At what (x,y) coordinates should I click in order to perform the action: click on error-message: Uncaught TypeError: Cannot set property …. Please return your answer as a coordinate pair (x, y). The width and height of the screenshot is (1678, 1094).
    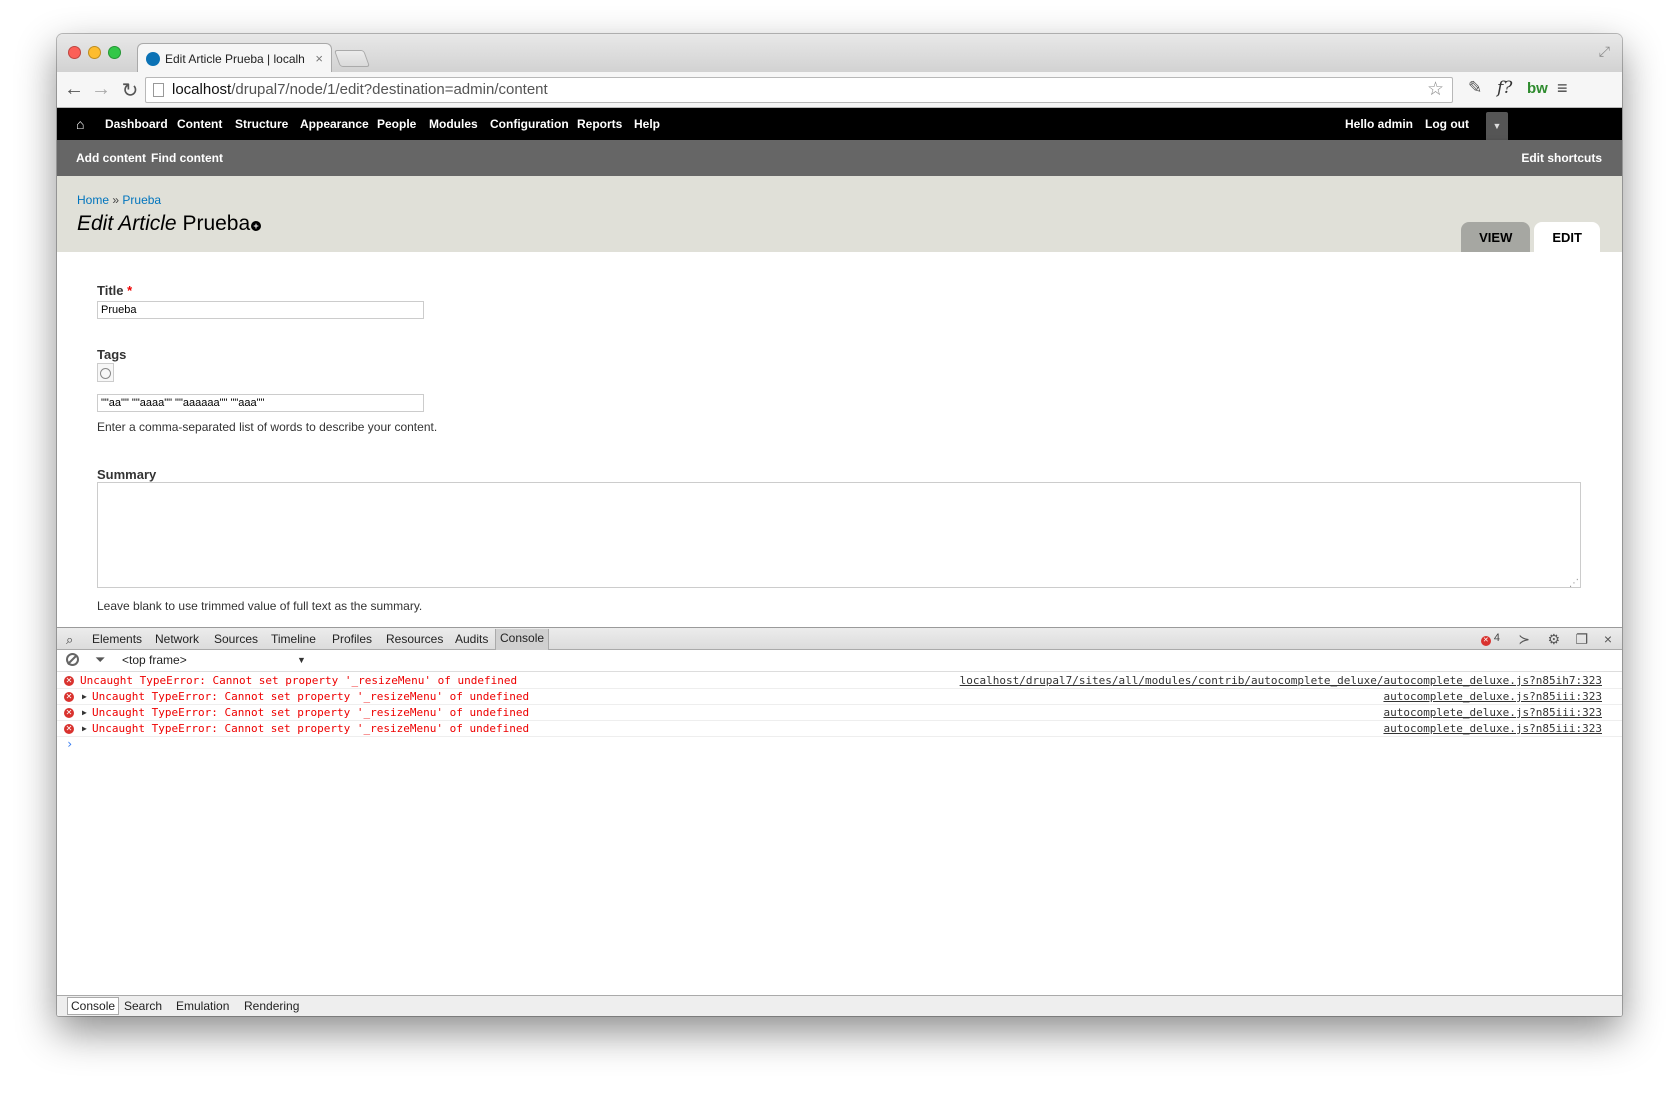
    Looking at the image, I should click on (311, 696).